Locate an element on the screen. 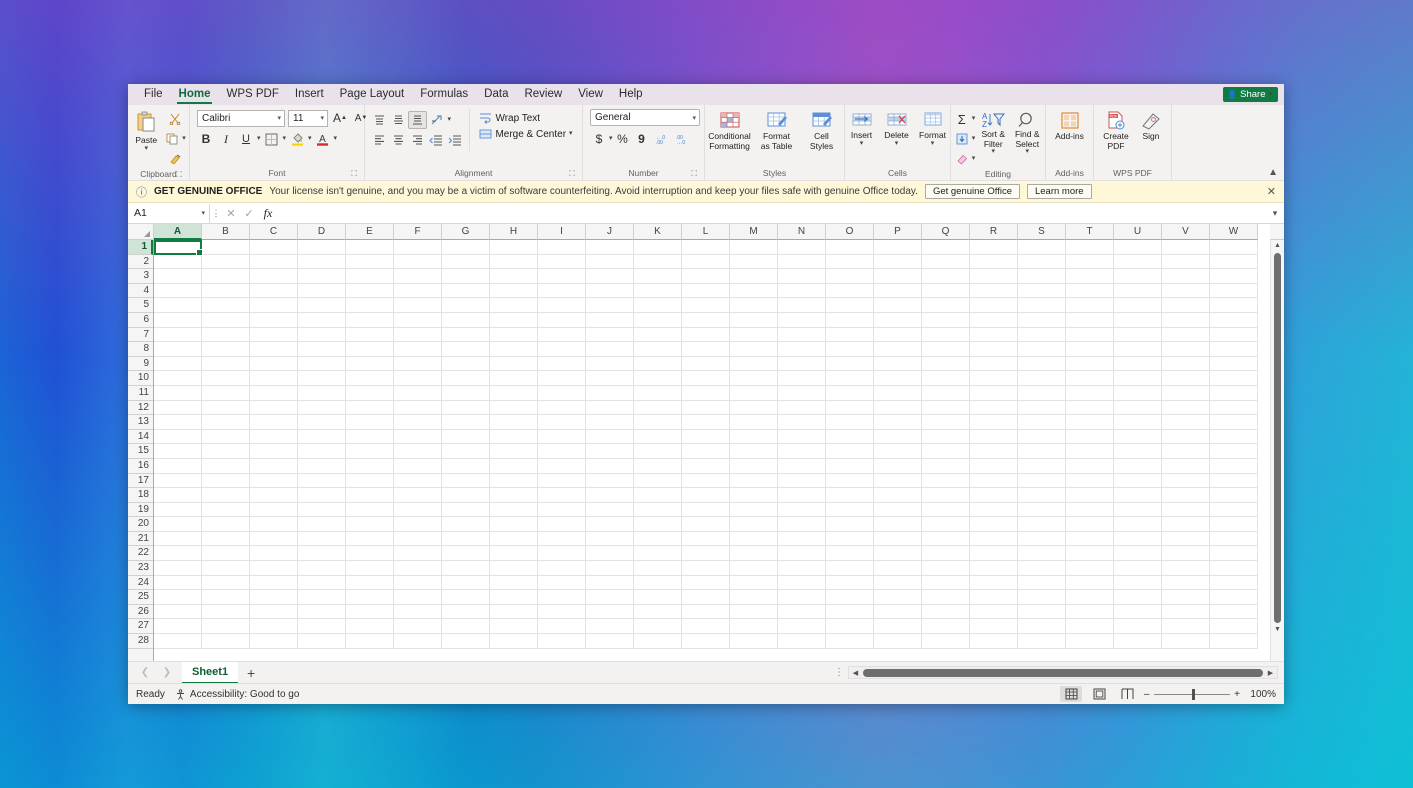 The image size is (1413, 788). select-all-corner-icon is located at coordinates (141, 232).